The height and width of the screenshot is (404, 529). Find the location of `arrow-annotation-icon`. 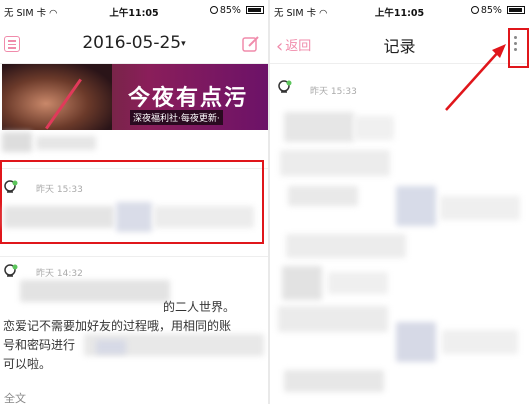

arrow-annotation-icon is located at coordinates (475, 77).